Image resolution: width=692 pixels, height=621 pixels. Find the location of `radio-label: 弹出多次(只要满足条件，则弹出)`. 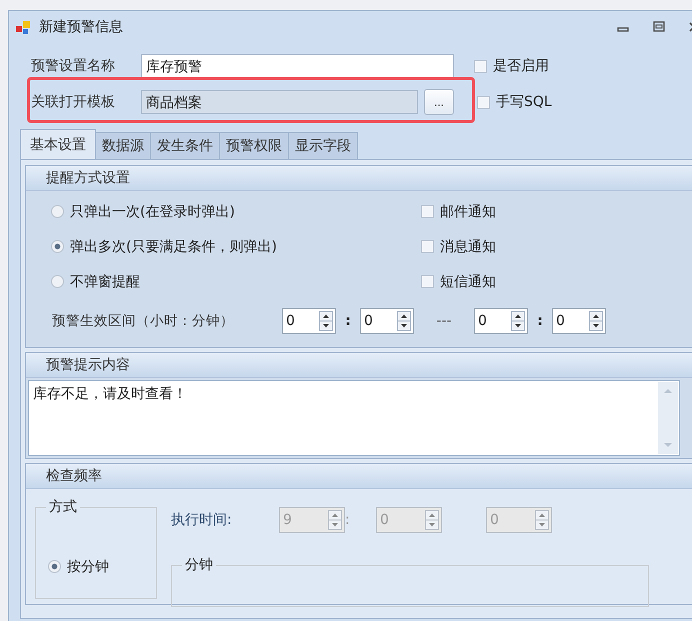

radio-label: 弹出多次(只要满足条件，则弹出) is located at coordinates (173, 247).